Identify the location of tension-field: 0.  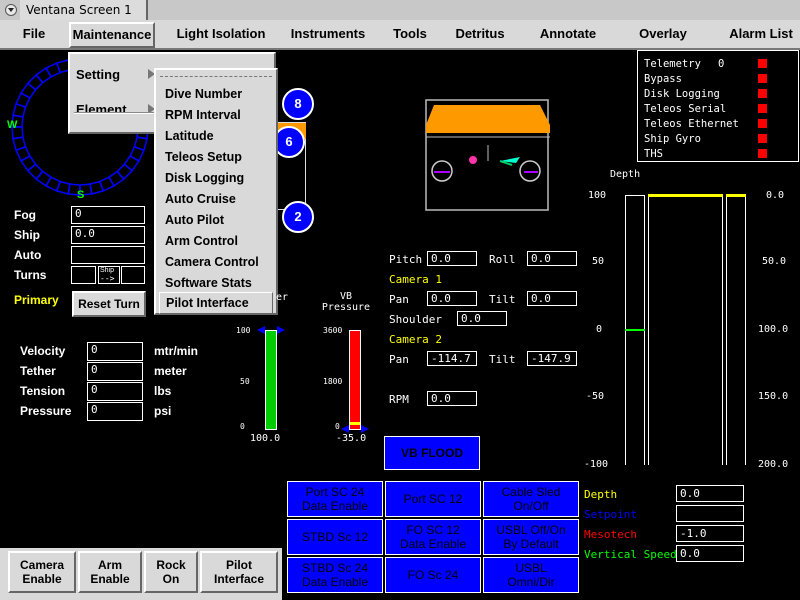
(115, 391).